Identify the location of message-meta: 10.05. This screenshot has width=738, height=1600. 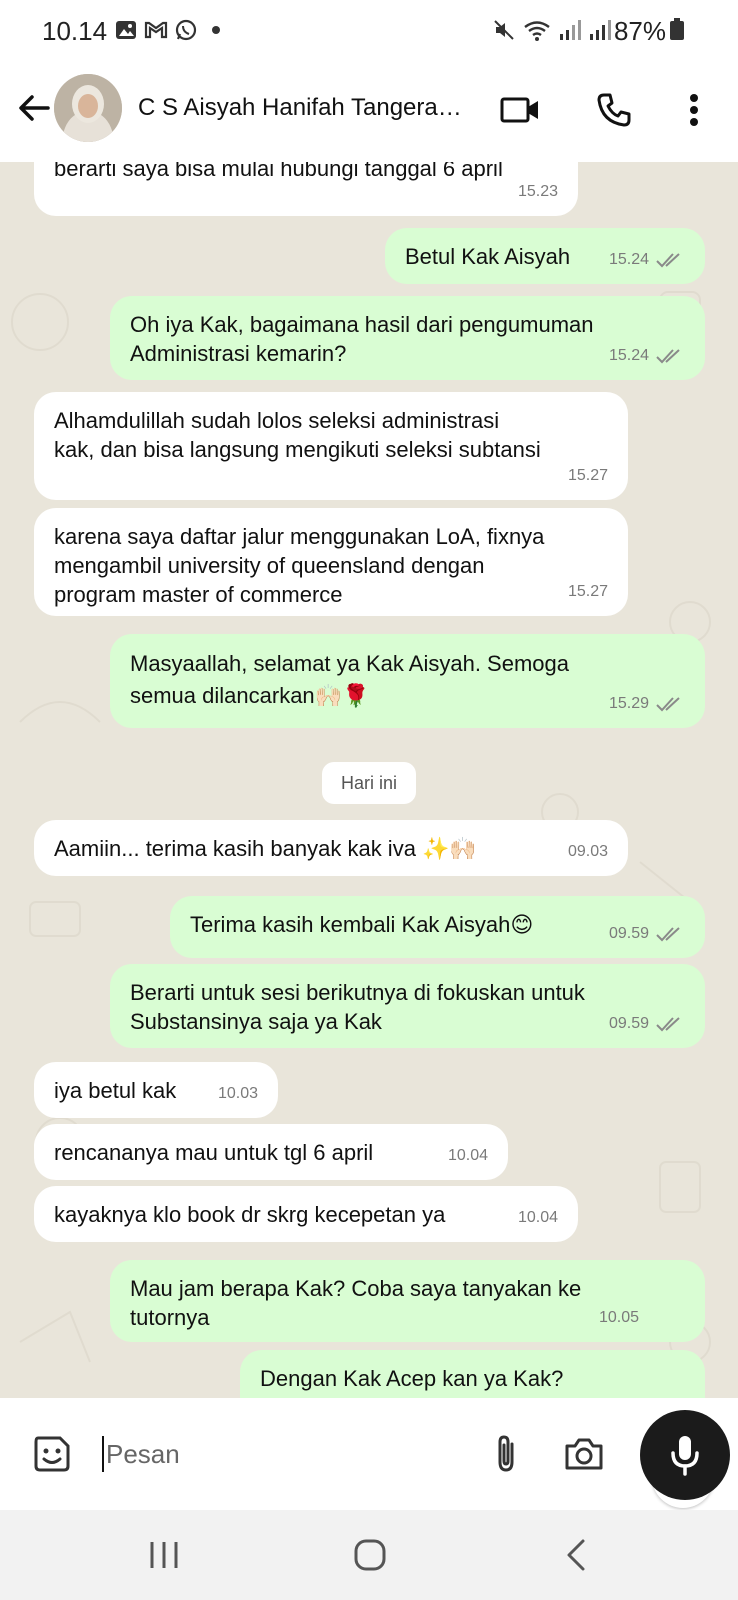
(619, 1317).